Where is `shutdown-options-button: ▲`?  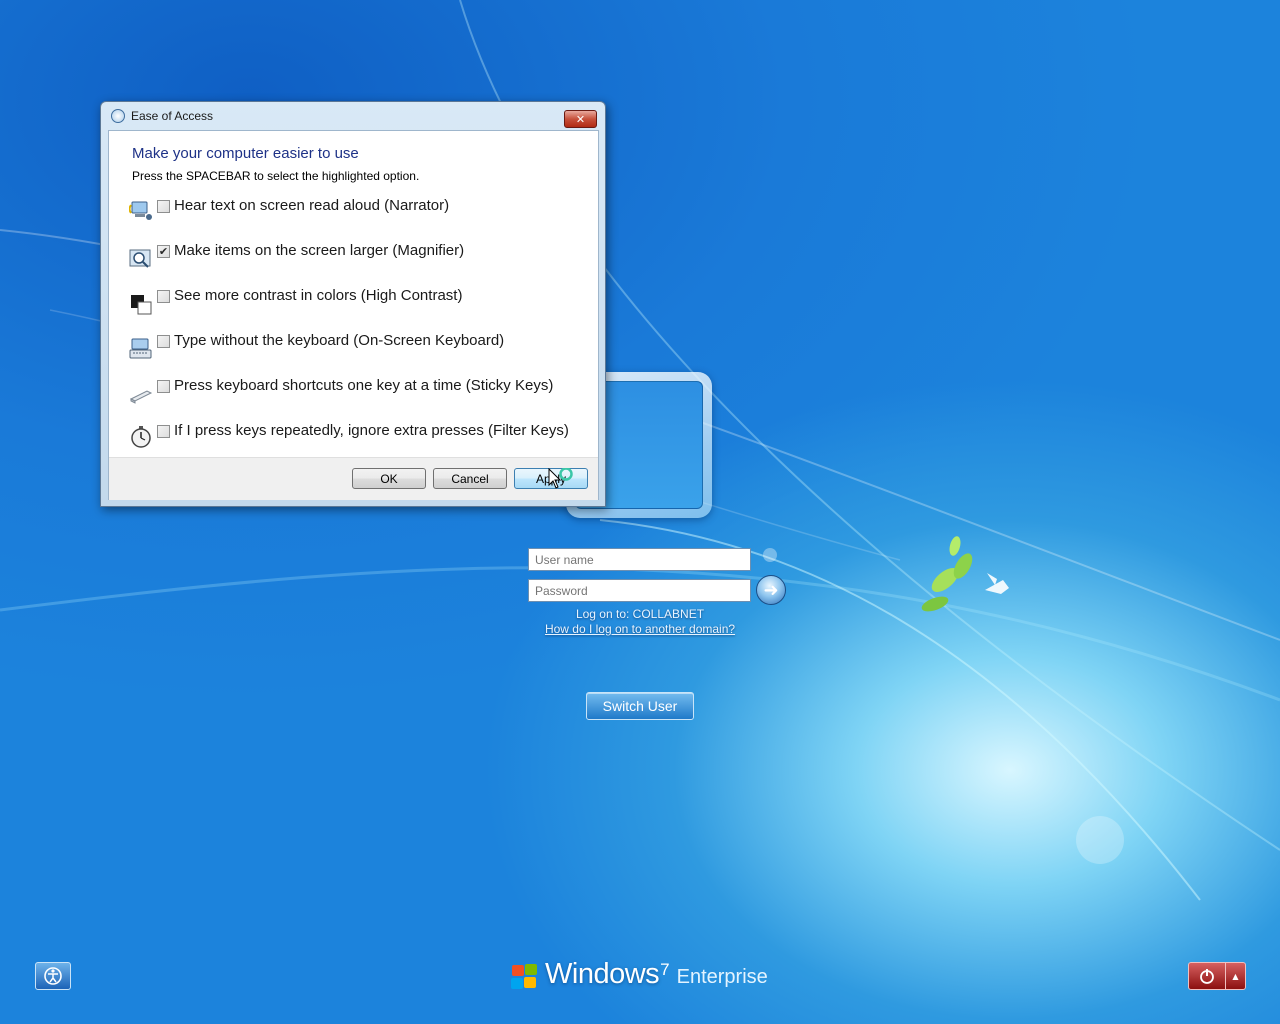 shutdown-options-button: ▲ is located at coordinates (1236, 976).